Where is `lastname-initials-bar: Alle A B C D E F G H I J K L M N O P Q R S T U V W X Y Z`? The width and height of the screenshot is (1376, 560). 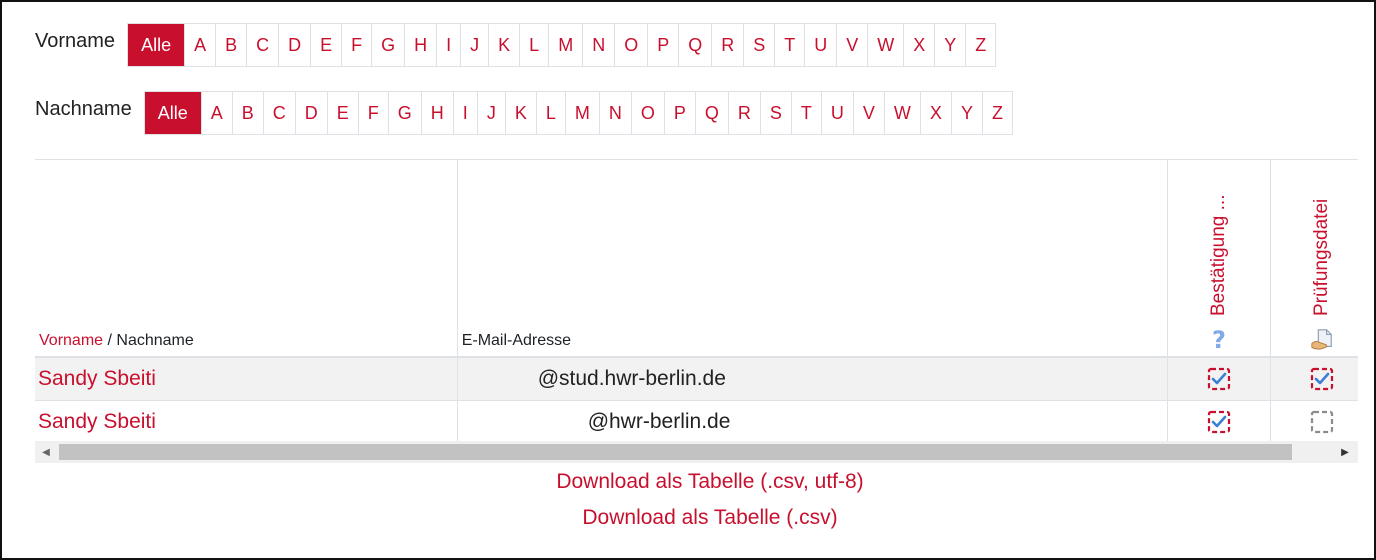 lastname-initials-bar: Alle A B C D E F G H I J K L M N O P Q R S T U V W X Y Z is located at coordinates (578, 113).